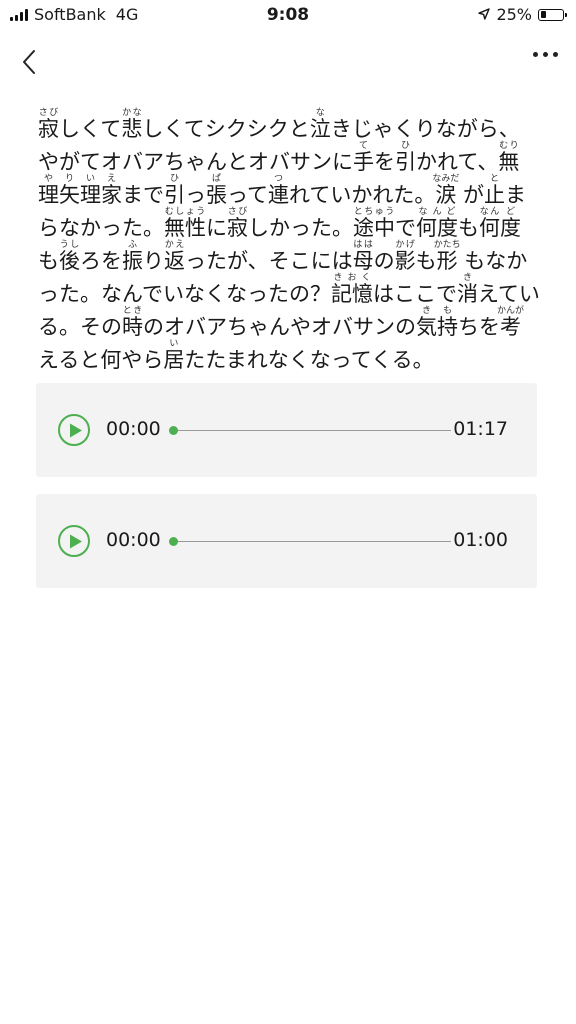 This screenshot has height=1024, width=576. What do you see at coordinates (174, 190) in the screenshot?
I see `ruby-word: 引ひ` at bounding box center [174, 190].